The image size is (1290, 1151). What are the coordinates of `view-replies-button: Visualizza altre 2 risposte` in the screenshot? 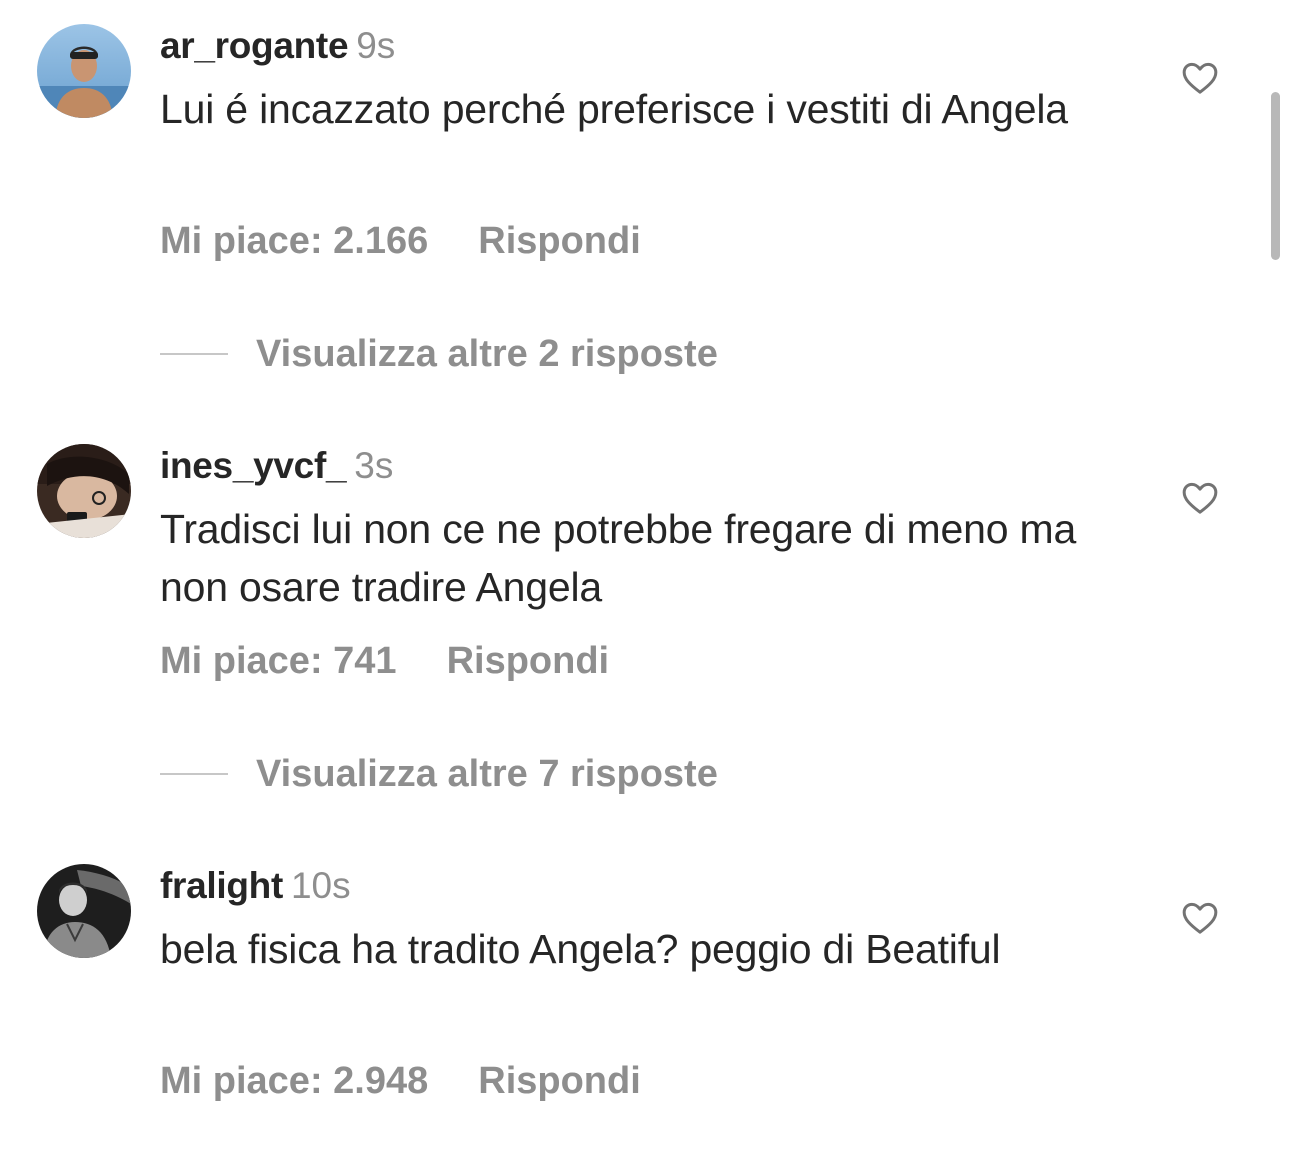 It's located at (439, 354).